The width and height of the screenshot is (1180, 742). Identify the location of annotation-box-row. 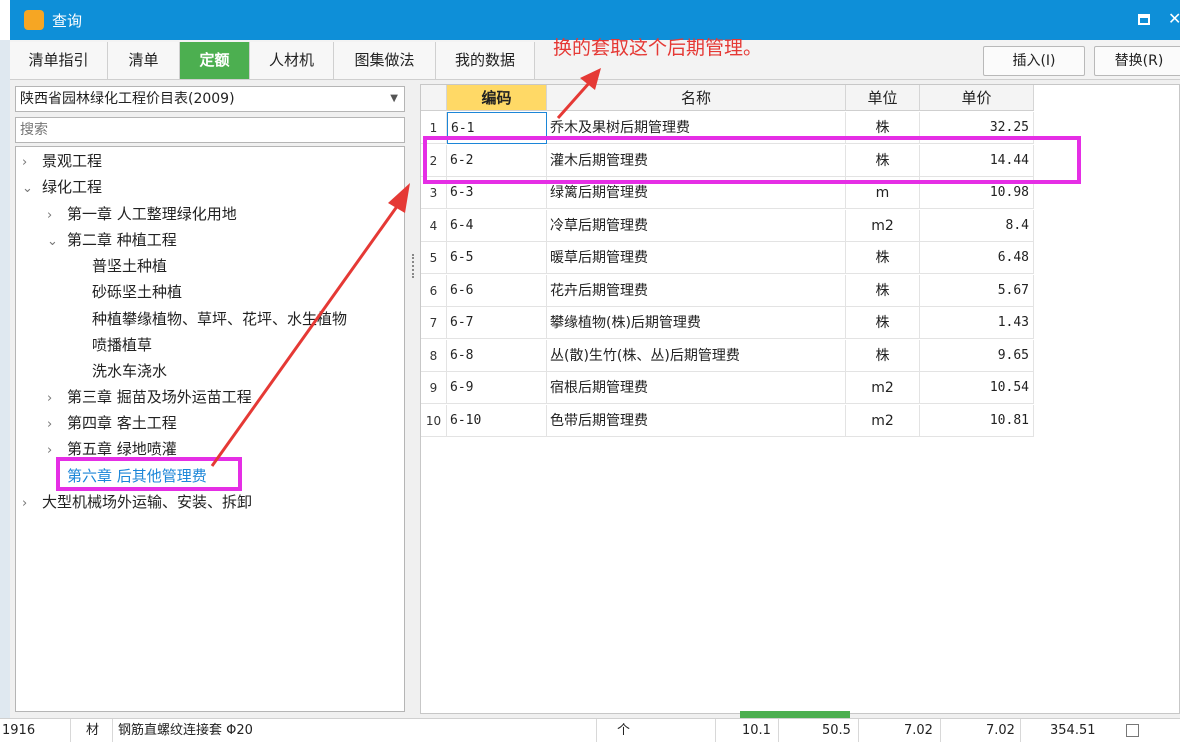
(752, 160).